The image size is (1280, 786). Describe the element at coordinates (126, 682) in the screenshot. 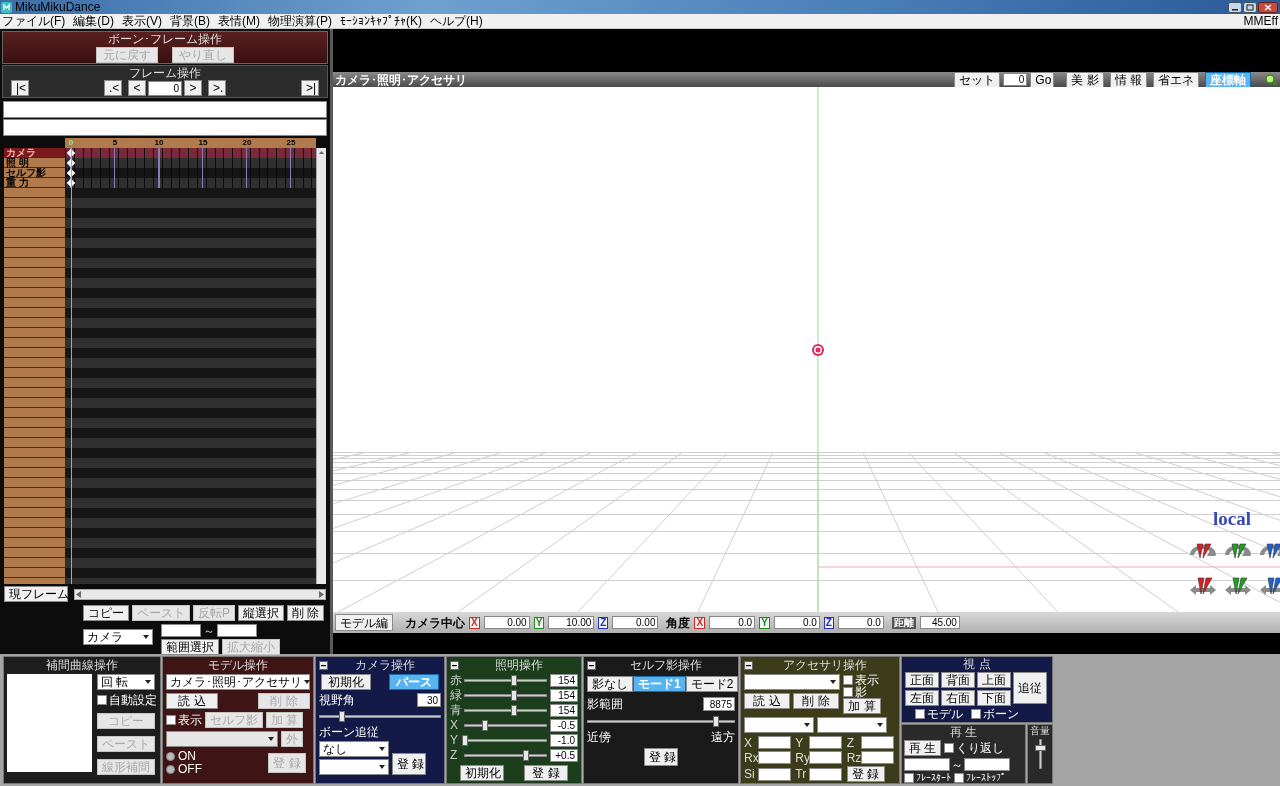

I see `dropdown: 回 転` at that location.